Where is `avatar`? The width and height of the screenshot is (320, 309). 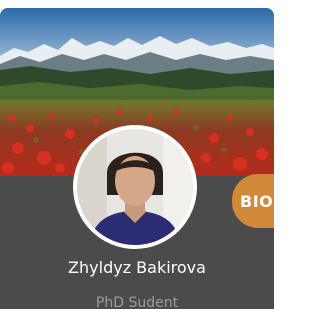 avatar is located at coordinates (135, 187).